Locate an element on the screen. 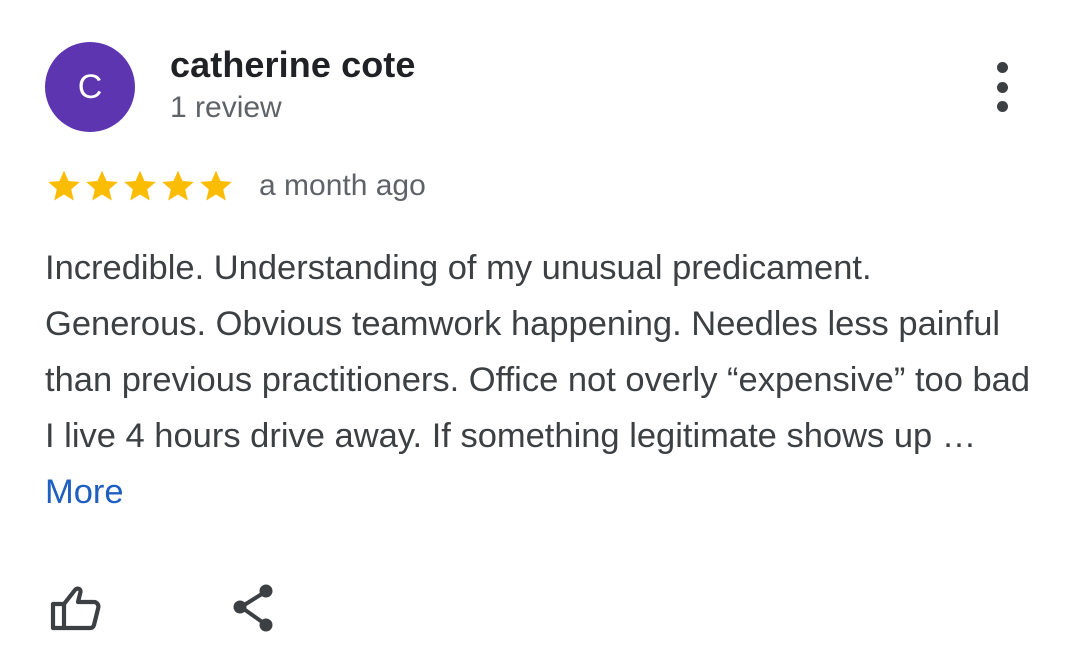 Image resolution: width=1080 pixels, height=670 pixels. avatar-letter: C is located at coordinates (90, 86).